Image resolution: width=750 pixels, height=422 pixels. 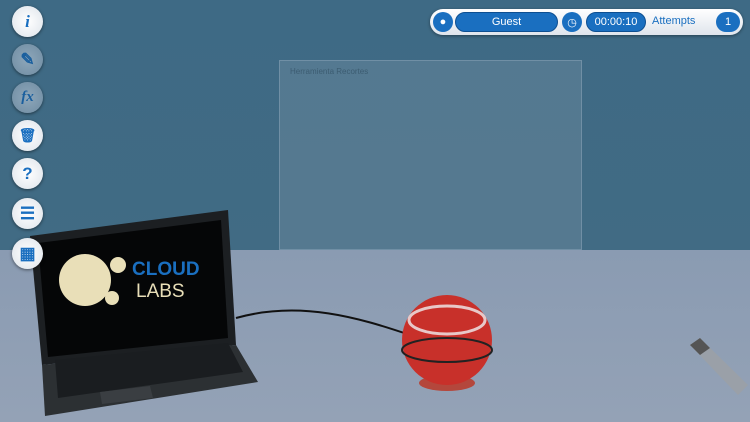 What do you see at coordinates (323, 322) in the screenshot?
I see `sensor-cable` at bounding box center [323, 322].